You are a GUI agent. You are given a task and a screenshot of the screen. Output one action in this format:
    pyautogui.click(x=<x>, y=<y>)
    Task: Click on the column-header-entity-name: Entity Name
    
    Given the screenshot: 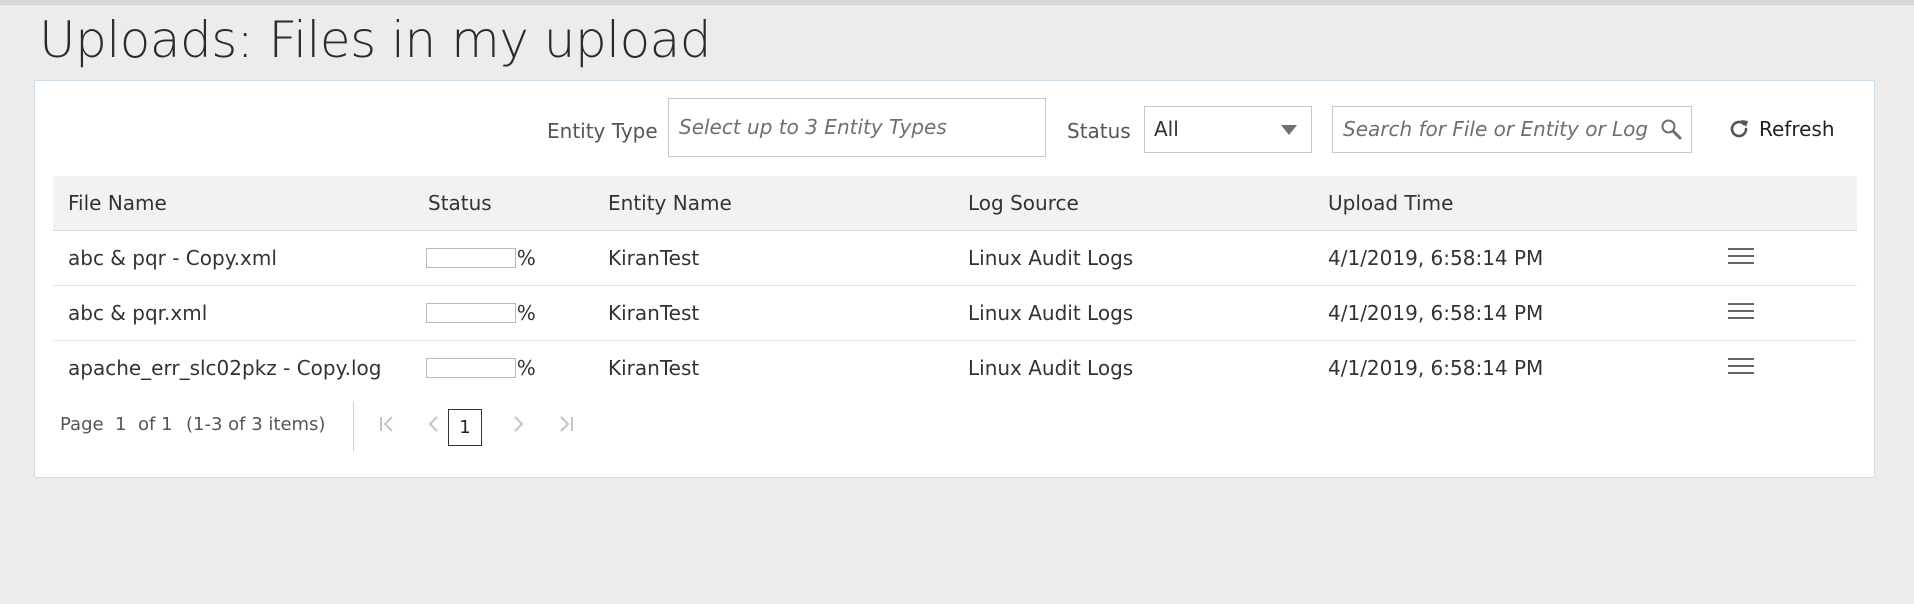 What is the action you would take?
    pyautogui.click(x=773, y=203)
    